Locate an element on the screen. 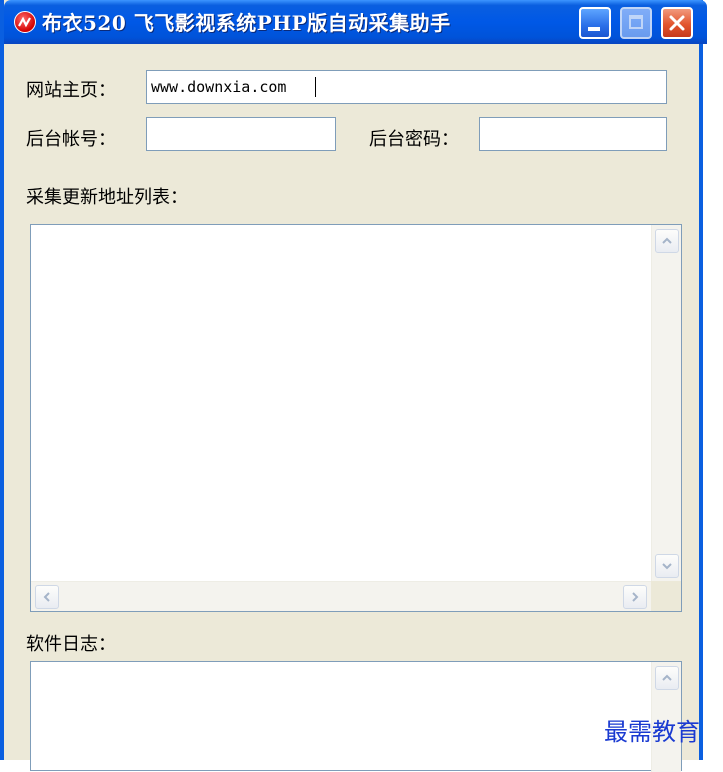 The height and width of the screenshot is (772, 723). app-icon is located at coordinates (25, 22).